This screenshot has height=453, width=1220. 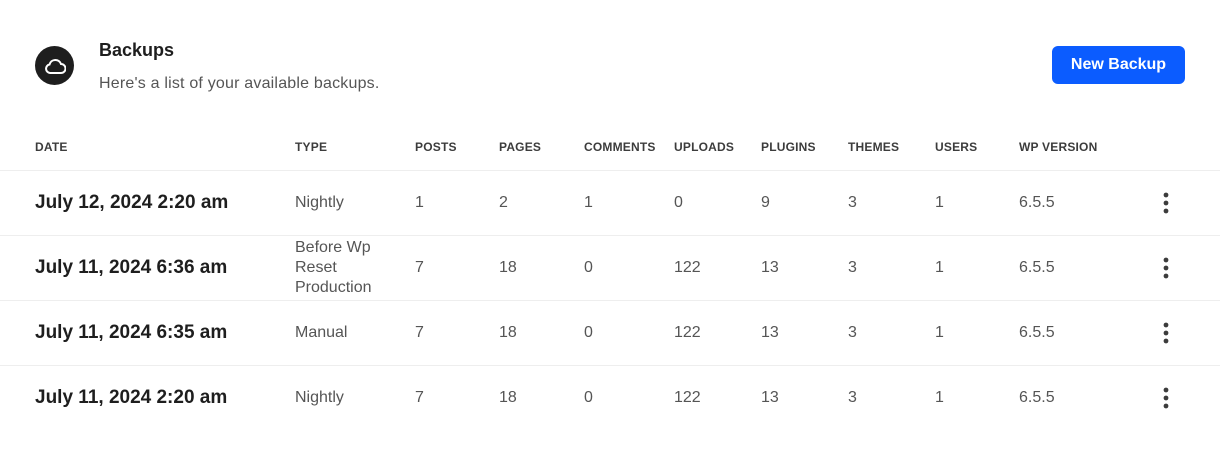 What do you see at coordinates (131, 332) in the screenshot?
I see `backup-date: July 11, 2024 6:35 am` at bounding box center [131, 332].